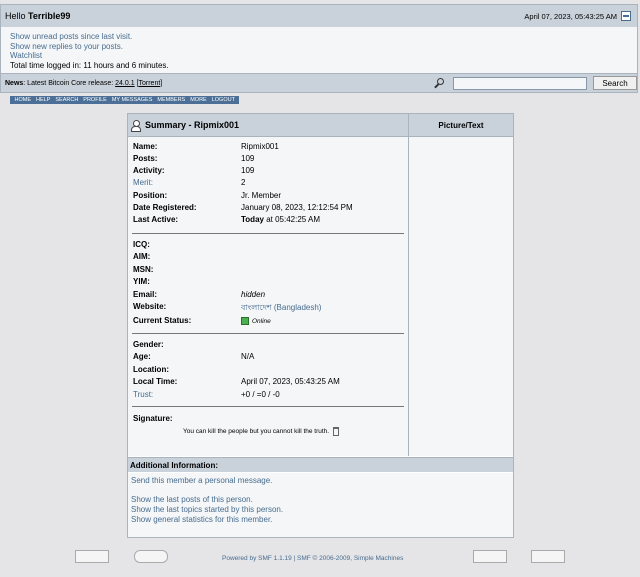 The image size is (640, 577). I want to click on row-label: Posts:, so click(145, 158).